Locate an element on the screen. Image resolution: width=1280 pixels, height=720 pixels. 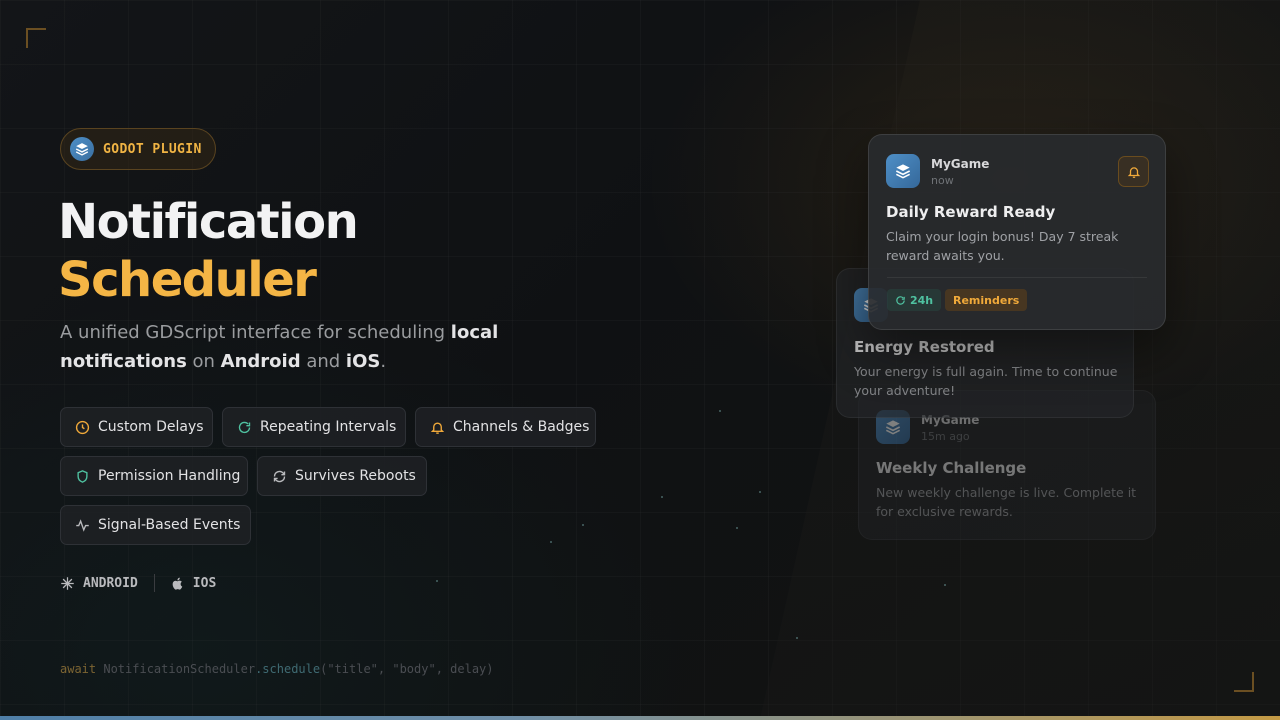
chip-label: Repeating Intervals is located at coordinates (328, 427).